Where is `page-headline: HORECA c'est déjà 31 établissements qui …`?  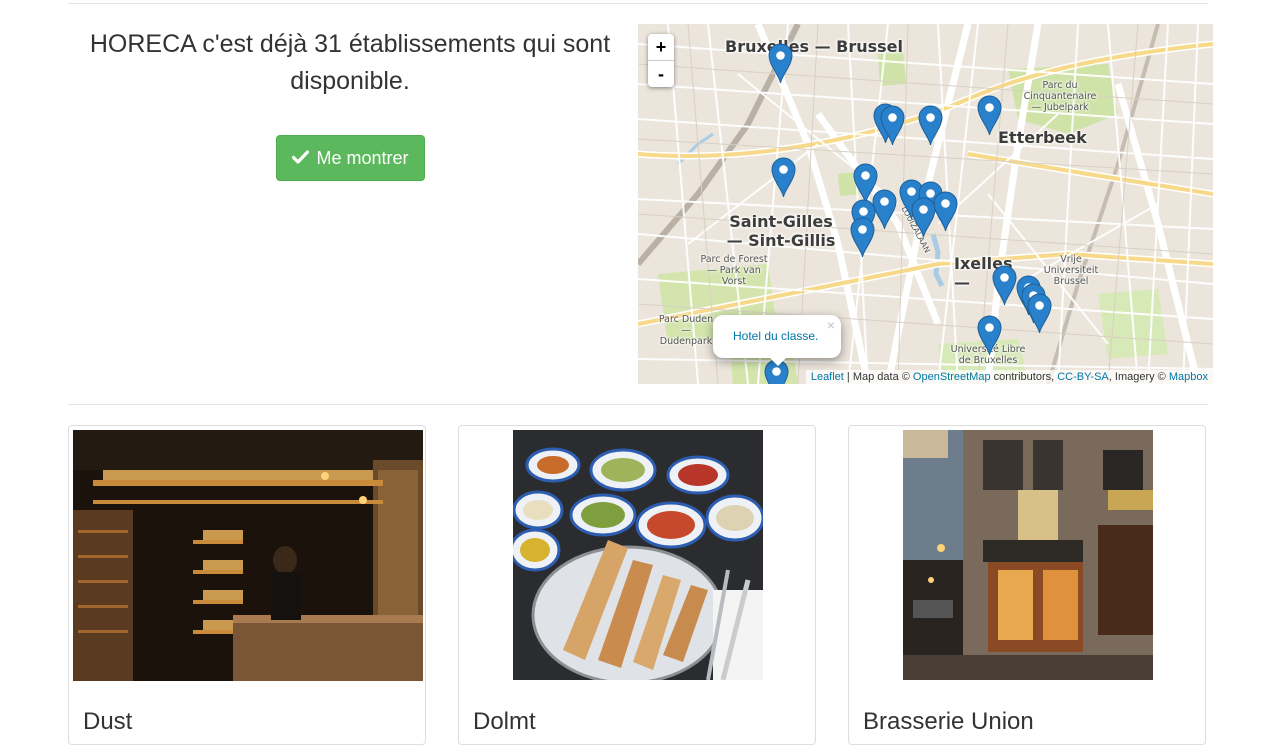 page-headline: HORECA c'est déjà 31 établissements qui … is located at coordinates (350, 62).